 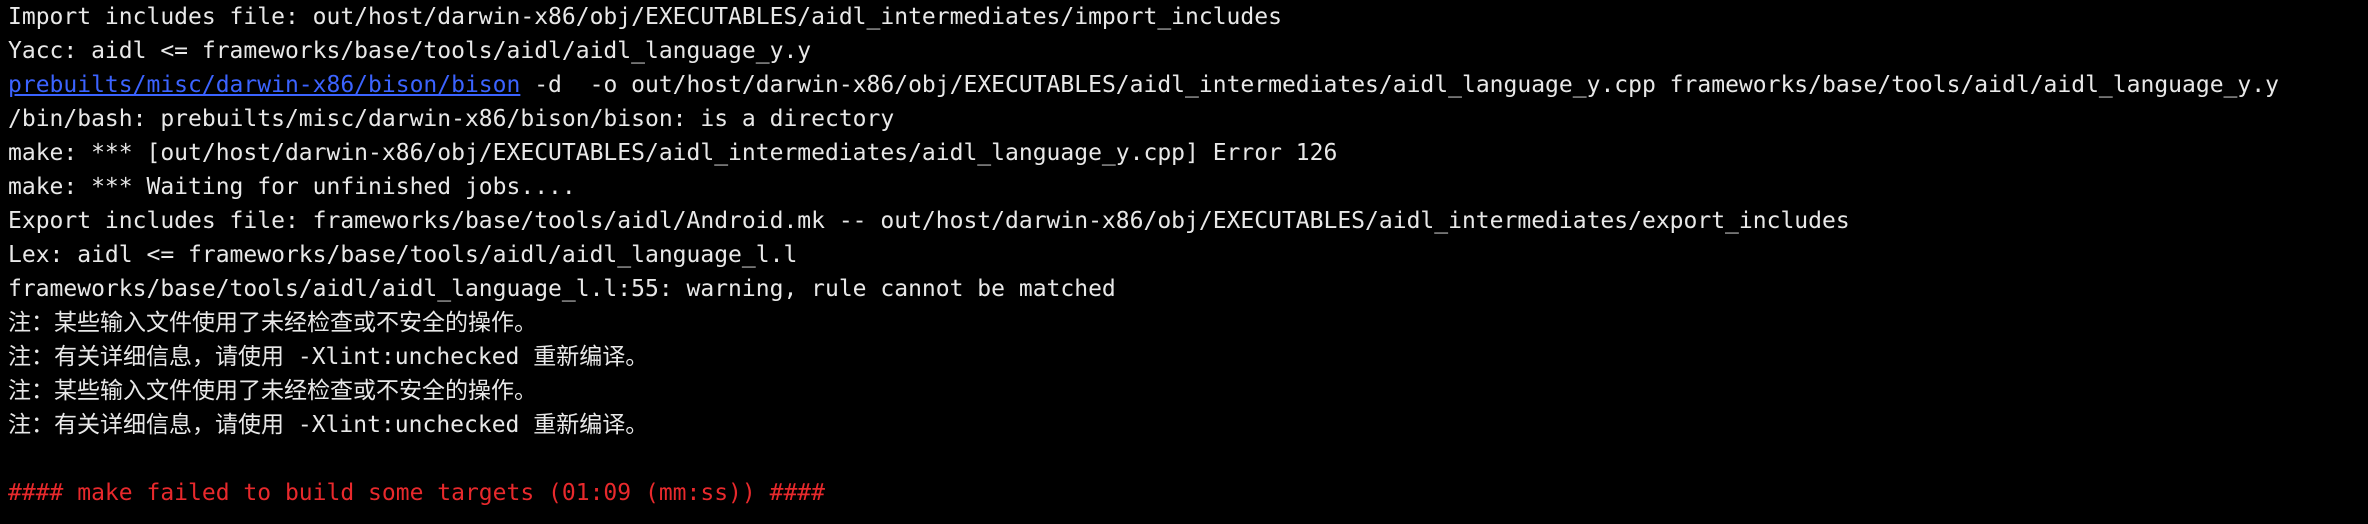 What do you see at coordinates (264, 85) in the screenshot?
I see `bison-path-link: prebuilts/misc/darwin-x86/bison/bison` at bounding box center [264, 85].